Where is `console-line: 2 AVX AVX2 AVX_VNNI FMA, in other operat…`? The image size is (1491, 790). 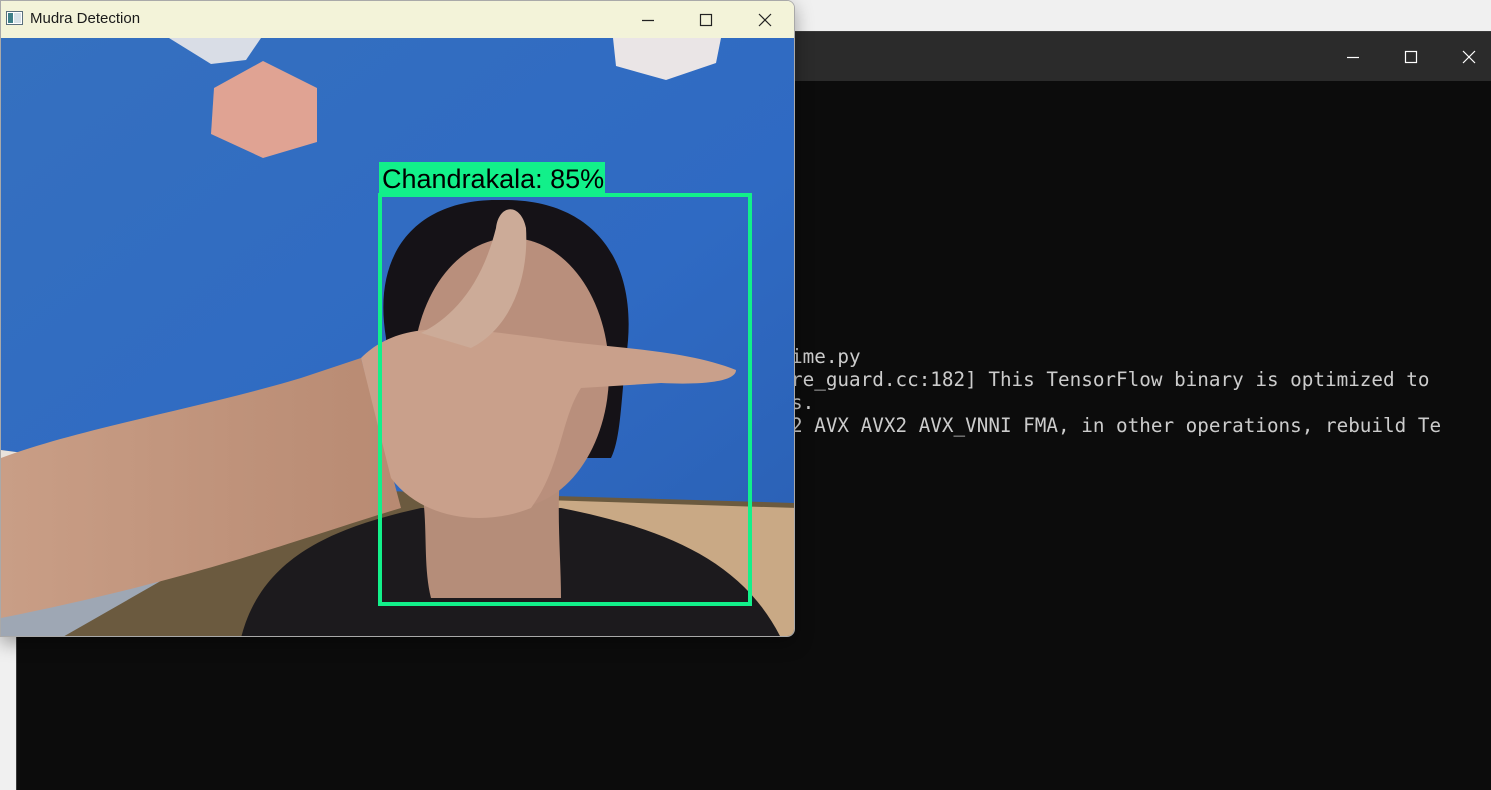
console-line: 2 AVX AVX2 AVX_VNNI FMA, in other operat… is located at coordinates (1116, 425).